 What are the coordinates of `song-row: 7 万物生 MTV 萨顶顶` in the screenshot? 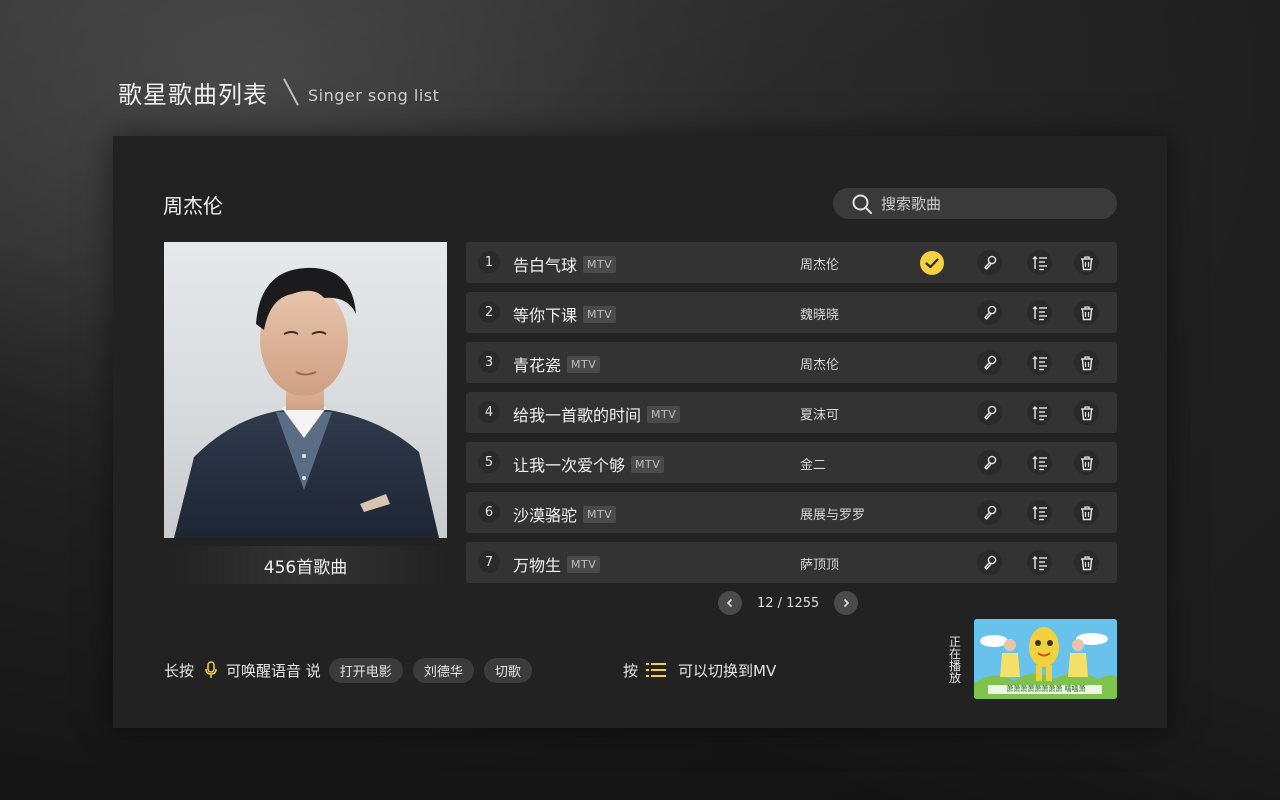 It's located at (791, 562).